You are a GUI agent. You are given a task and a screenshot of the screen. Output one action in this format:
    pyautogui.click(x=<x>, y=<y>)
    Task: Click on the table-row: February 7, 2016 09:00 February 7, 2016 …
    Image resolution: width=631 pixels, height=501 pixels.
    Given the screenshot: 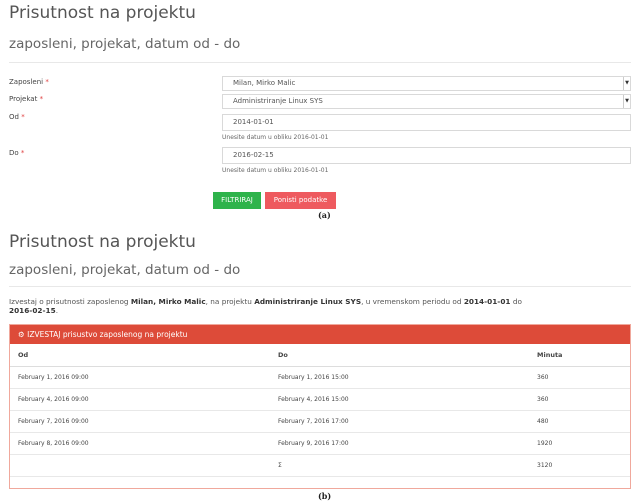 What is the action you would take?
    pyautogui.click(x=320, y=421)
    